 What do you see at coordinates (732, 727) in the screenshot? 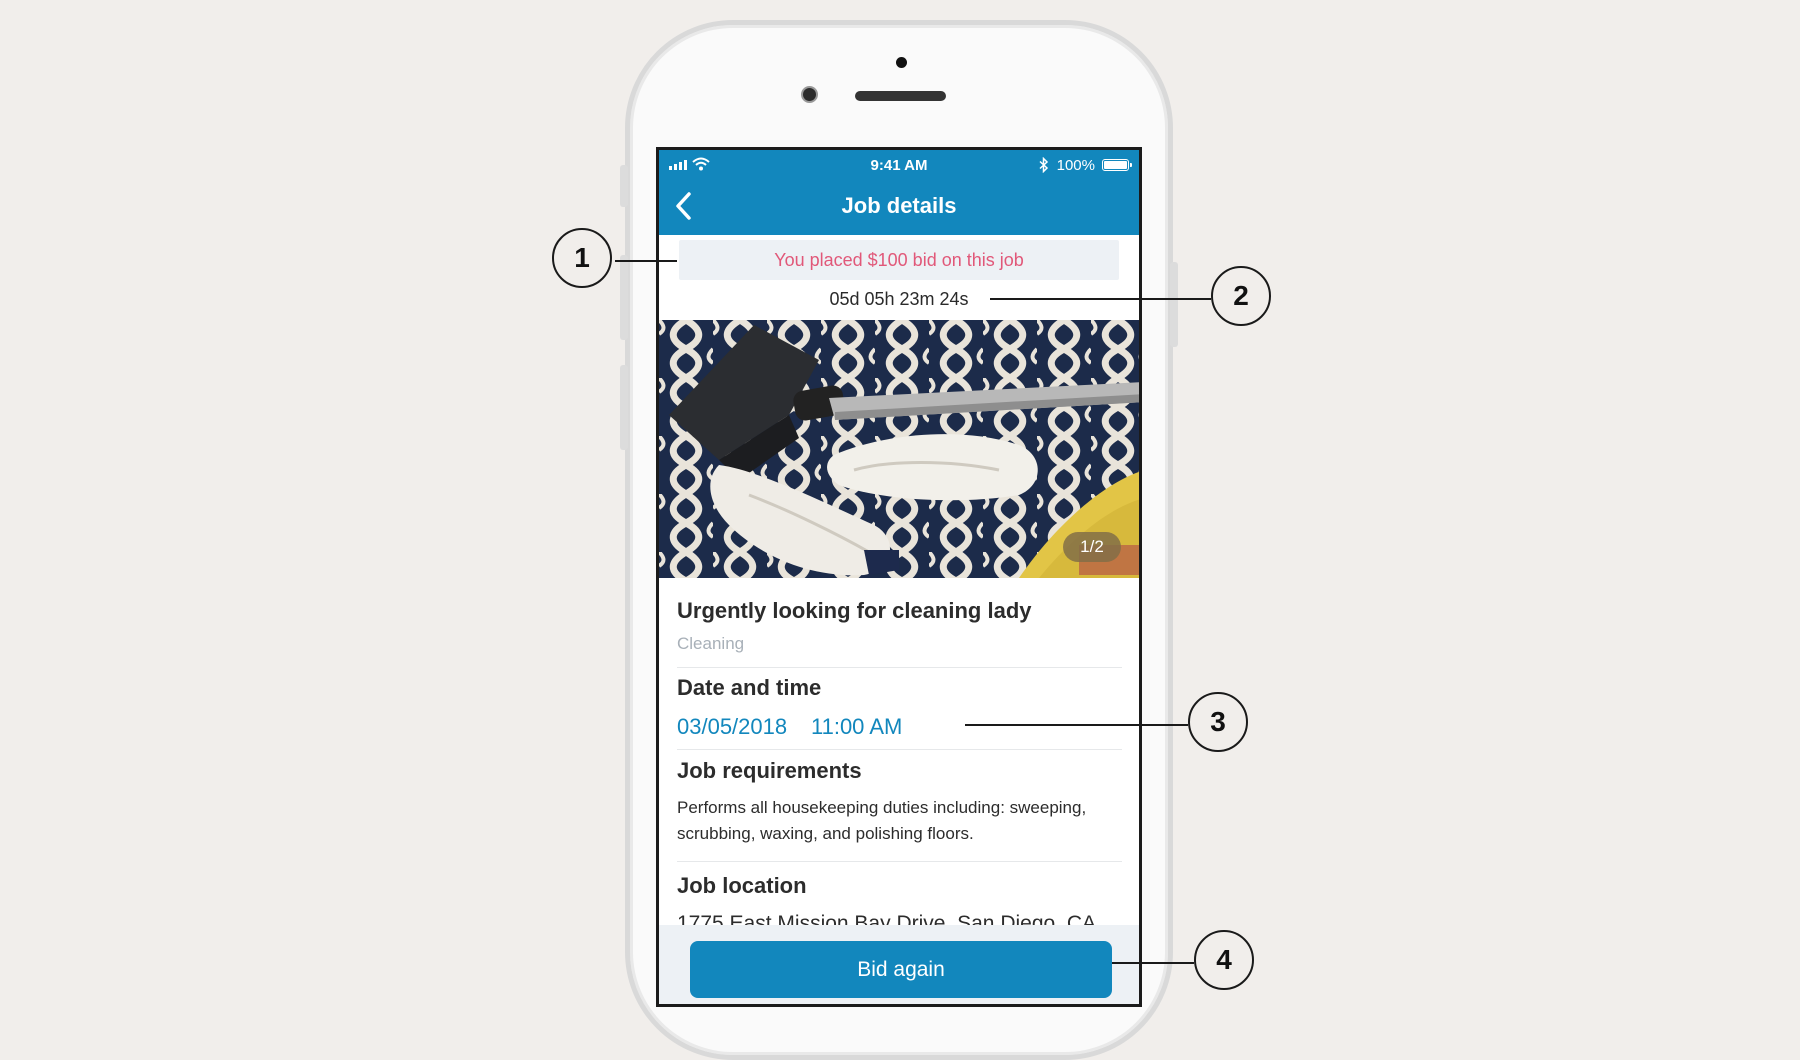
I see `job-date: 03/05/2018` at bounding box center [732, 727].